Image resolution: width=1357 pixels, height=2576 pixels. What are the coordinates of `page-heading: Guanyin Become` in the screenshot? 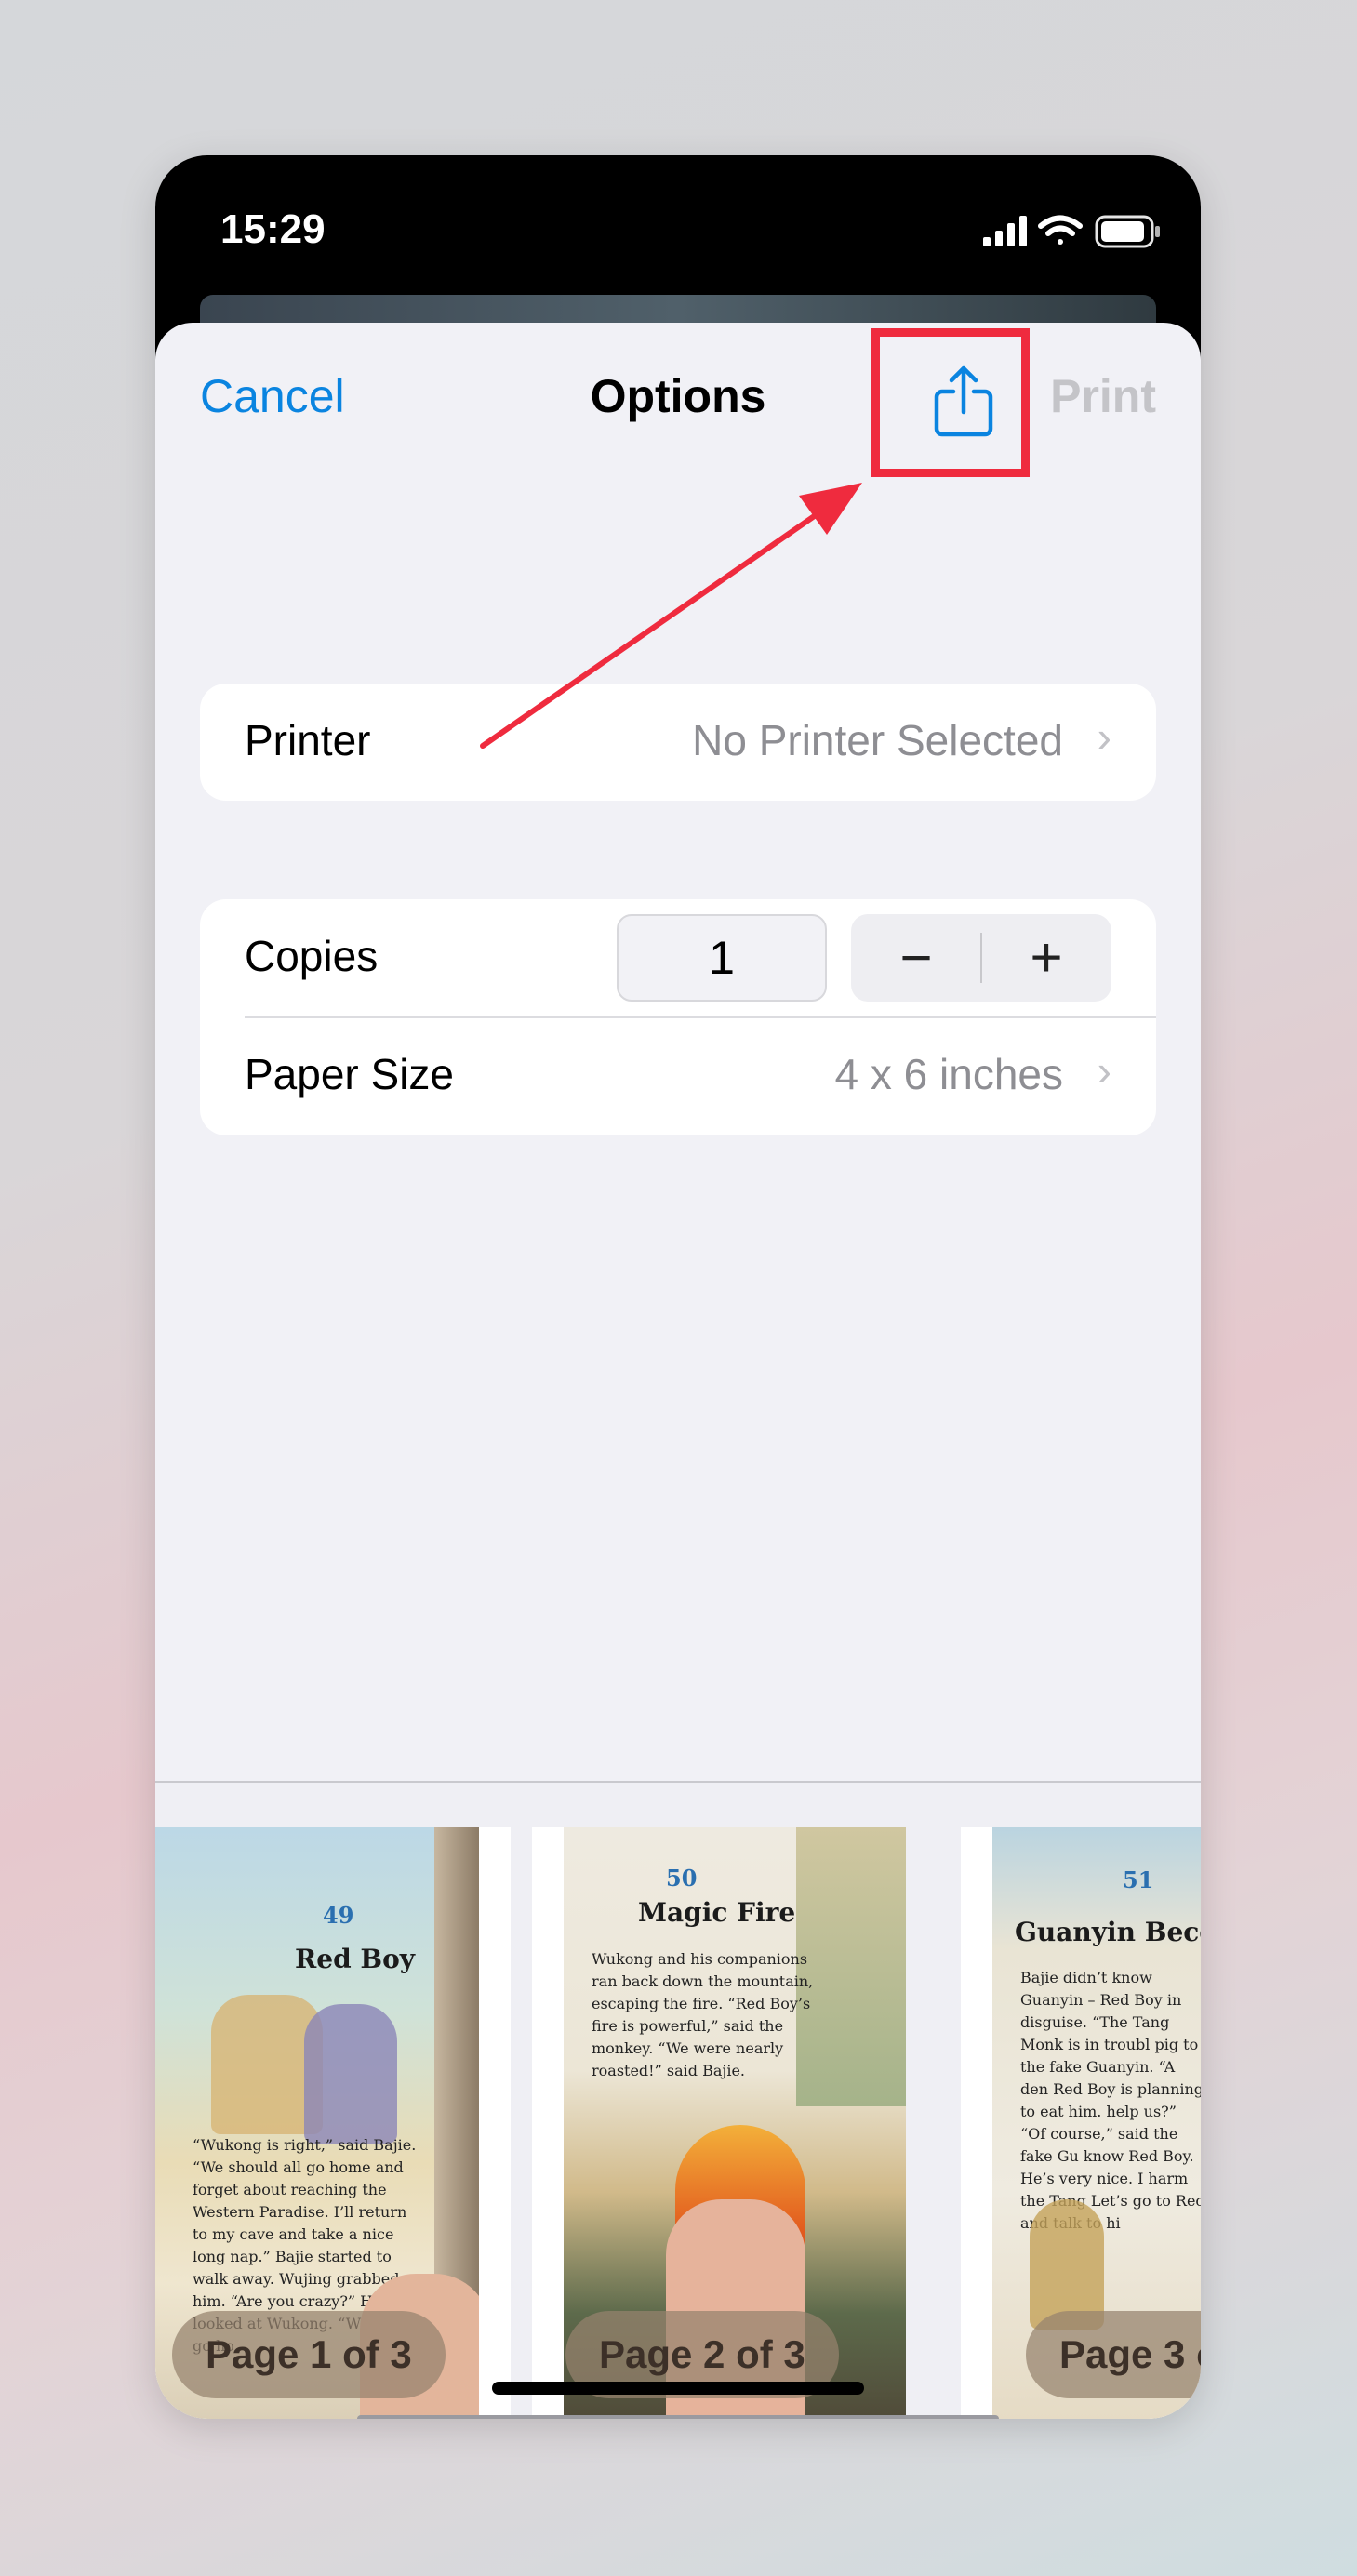 It's located at (1108, 1932).